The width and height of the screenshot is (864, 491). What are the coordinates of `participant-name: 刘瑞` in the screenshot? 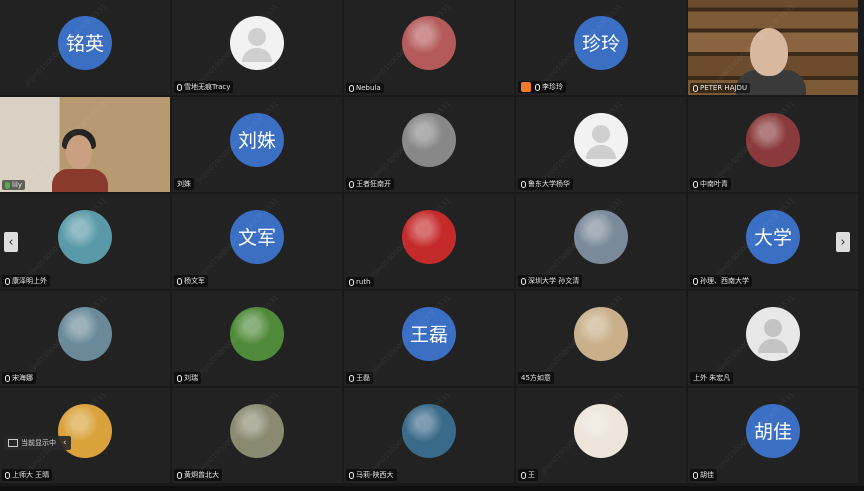 It's located at (191, 378).